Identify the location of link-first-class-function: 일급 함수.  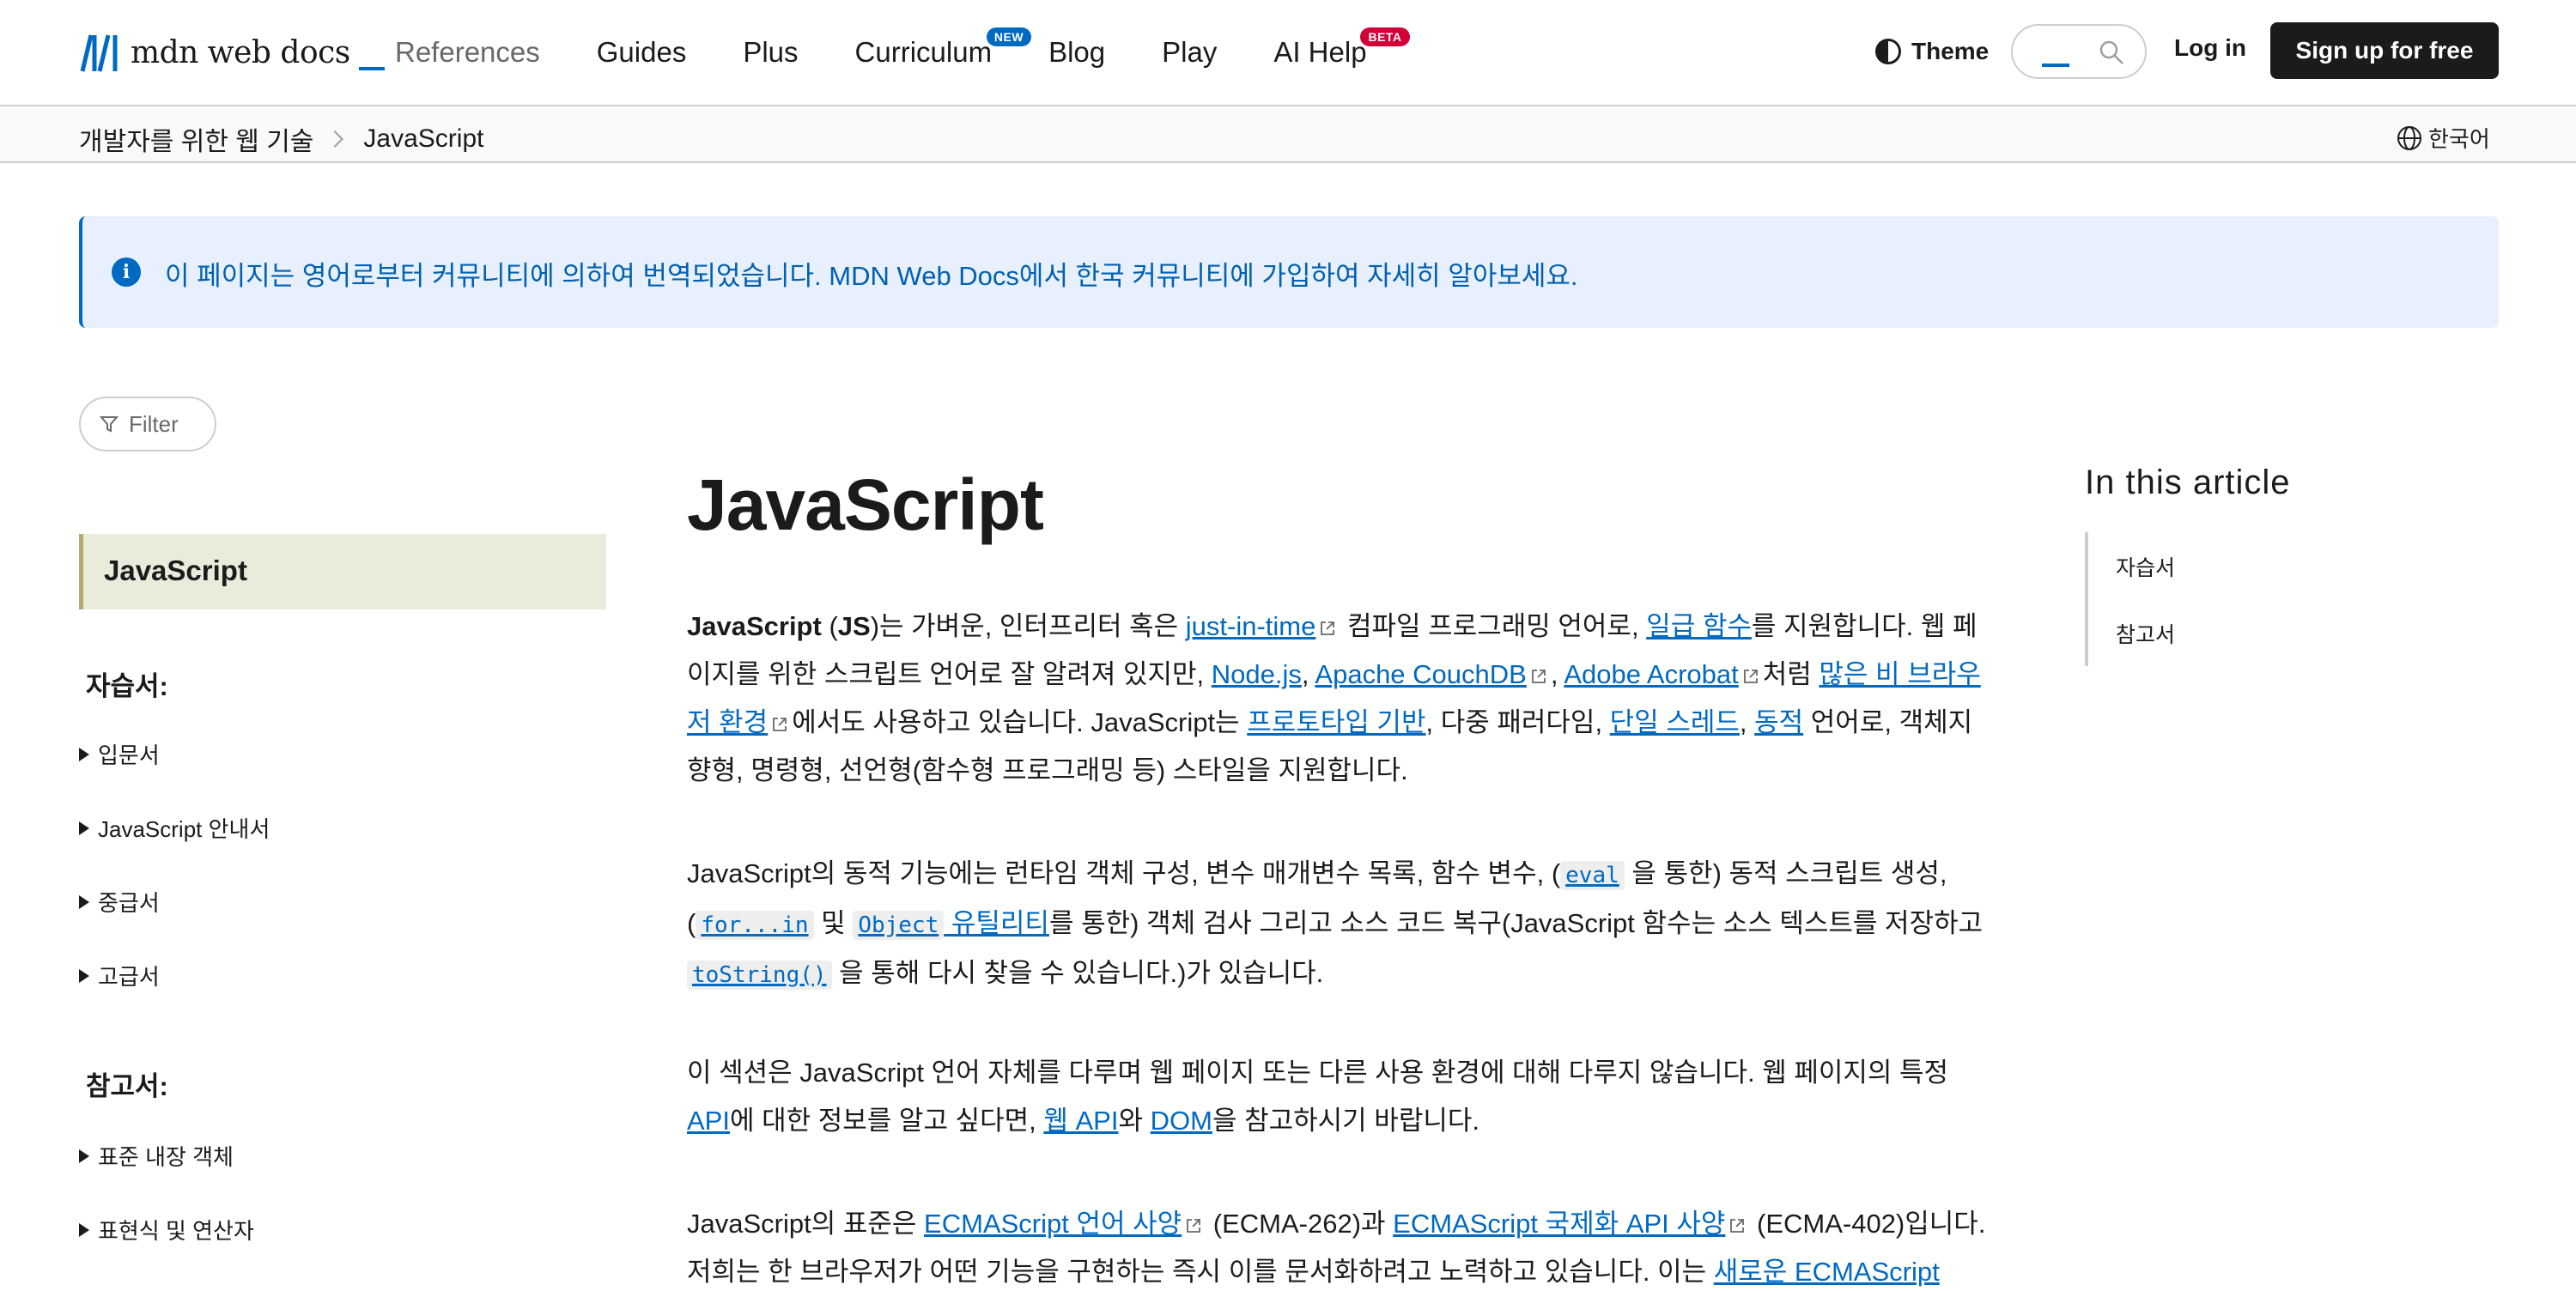
(1699, 626).